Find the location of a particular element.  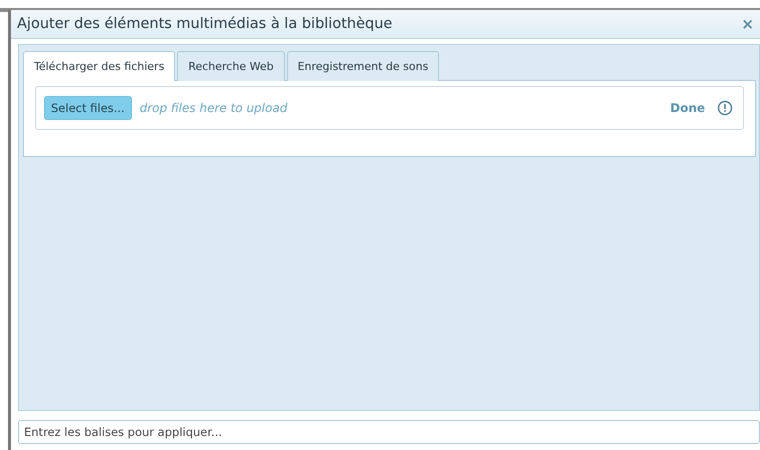

alert-icon is located at coordinates (725, 108).